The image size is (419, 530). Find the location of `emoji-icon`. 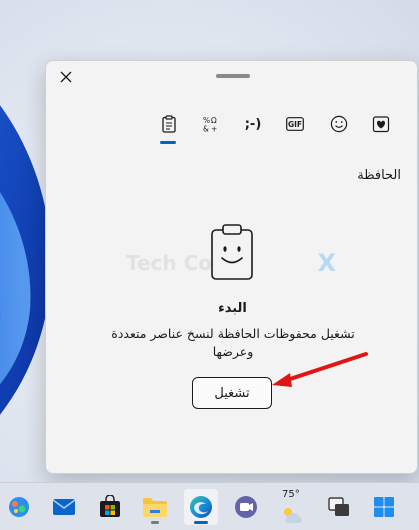

emoji-icon is located at coordinates (339, 124).